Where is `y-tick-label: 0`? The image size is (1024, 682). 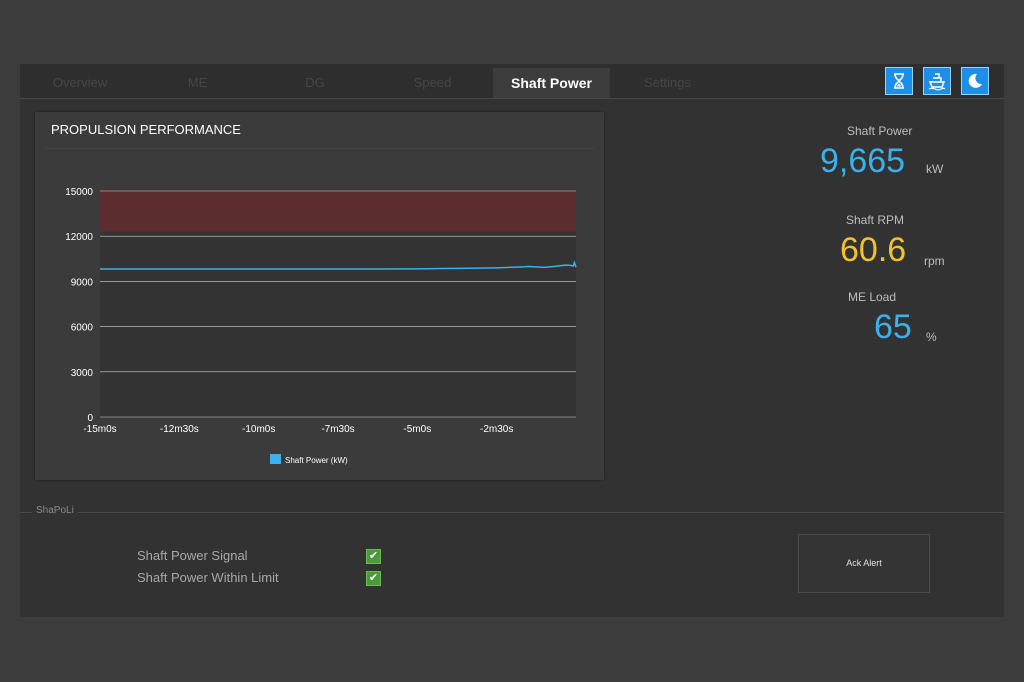 y-tick-label: 0 is located at coordinates (90, 418).